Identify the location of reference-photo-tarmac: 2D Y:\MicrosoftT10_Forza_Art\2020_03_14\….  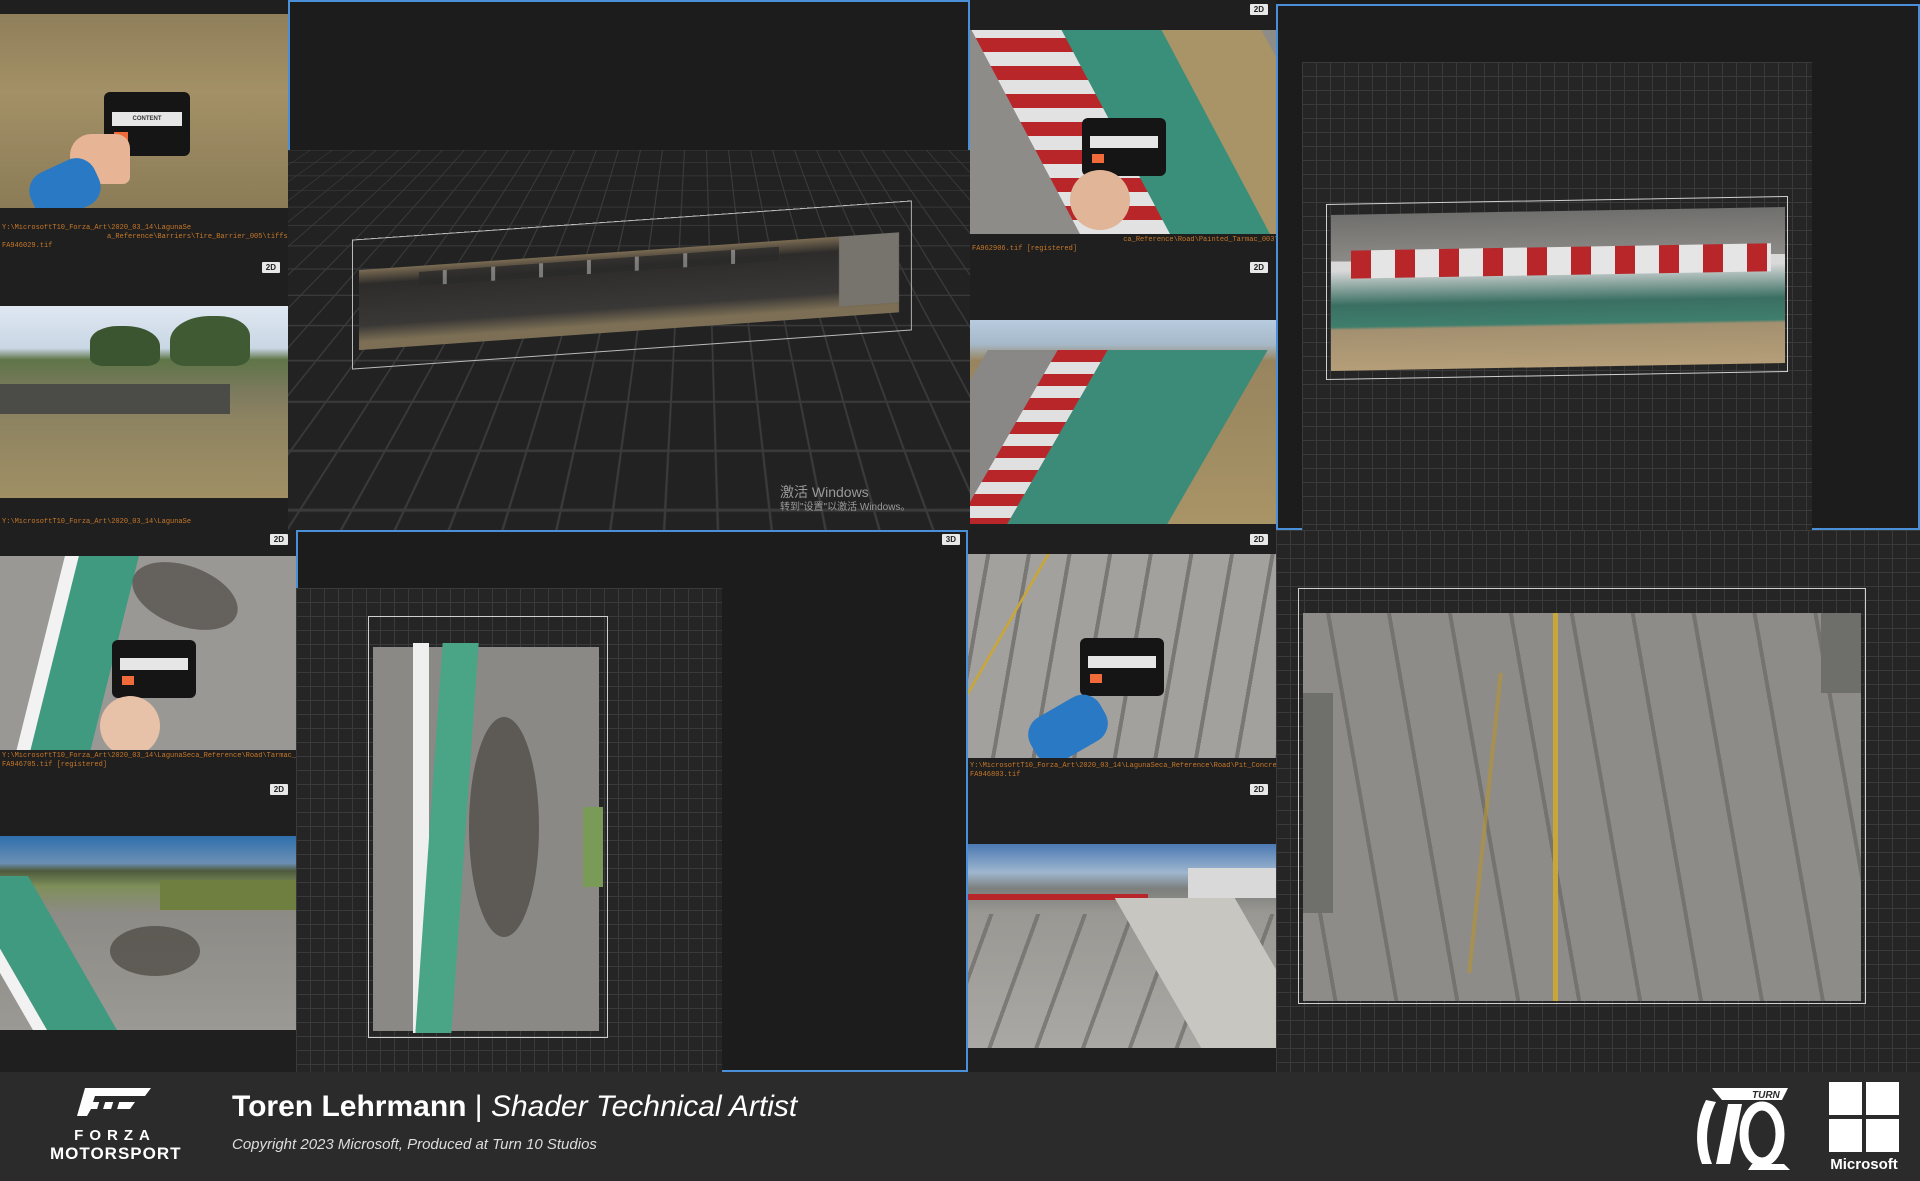
(148, 655).